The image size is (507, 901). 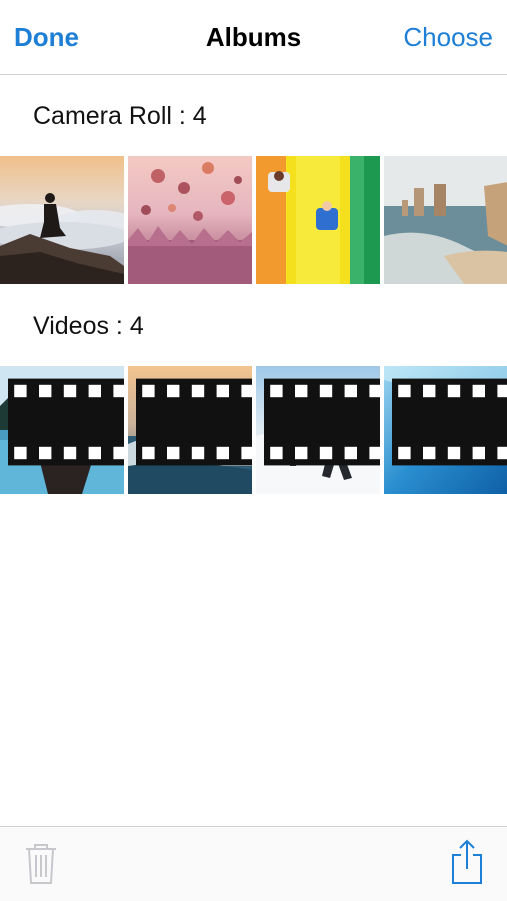 I want to click on photo-coast-image, so click(x=445, y=220).